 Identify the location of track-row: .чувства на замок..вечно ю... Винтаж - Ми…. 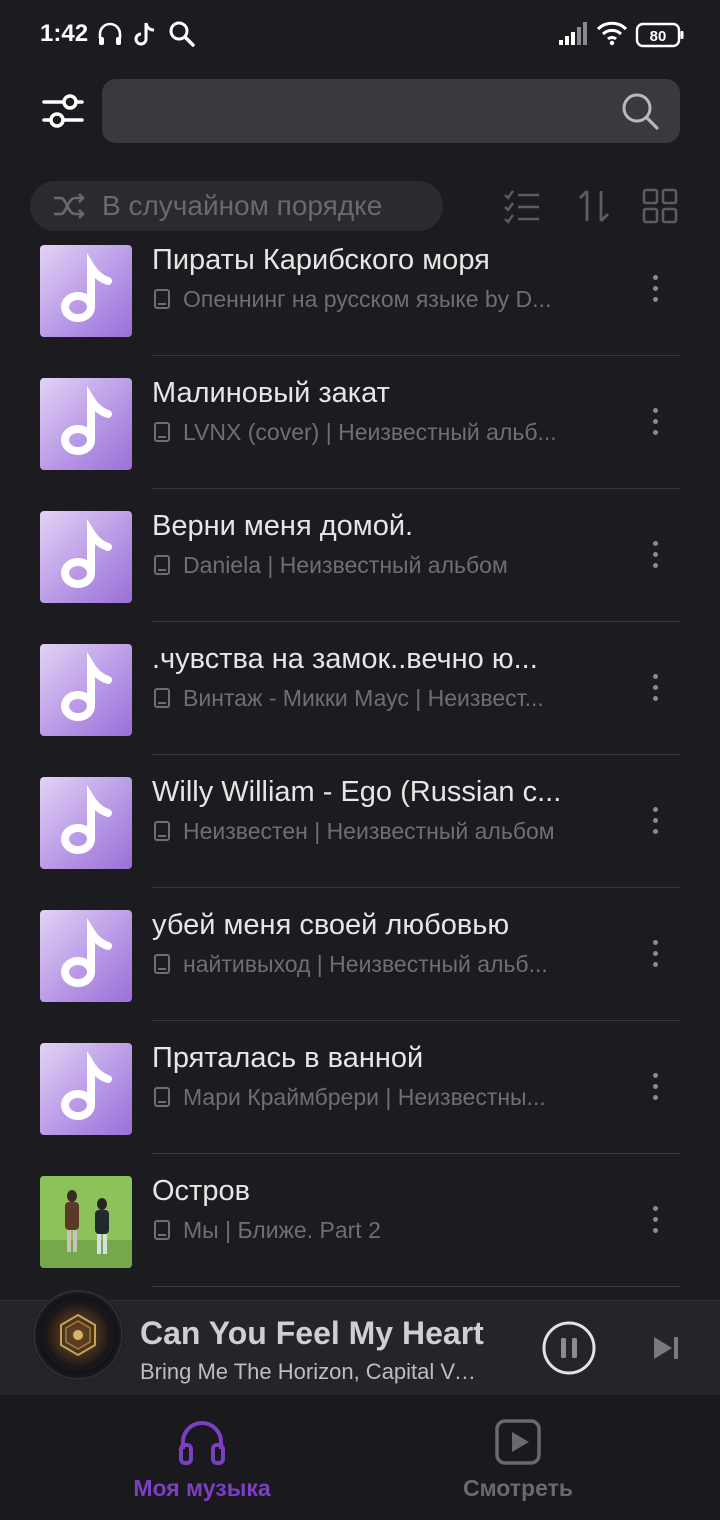
(360, 688).